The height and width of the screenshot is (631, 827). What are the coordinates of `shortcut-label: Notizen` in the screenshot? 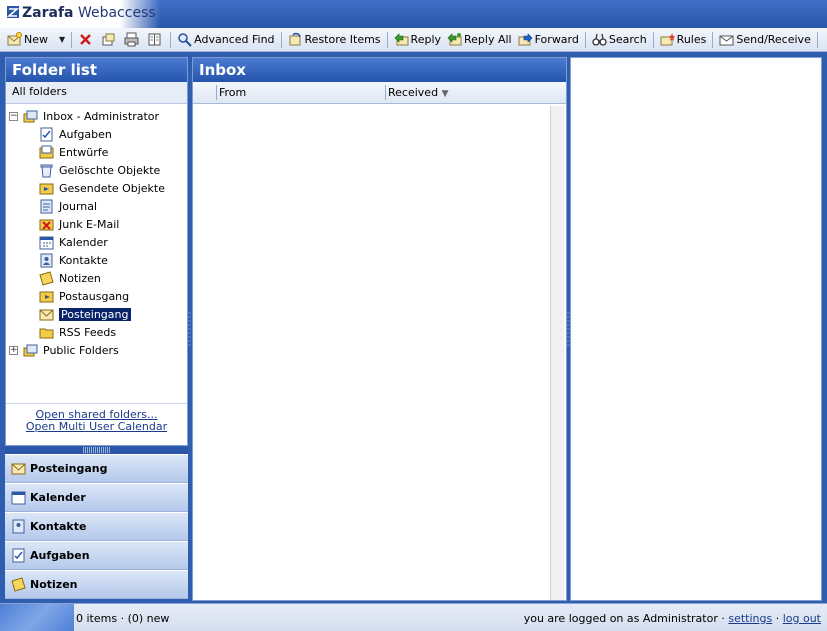 It's located at (54, 584).